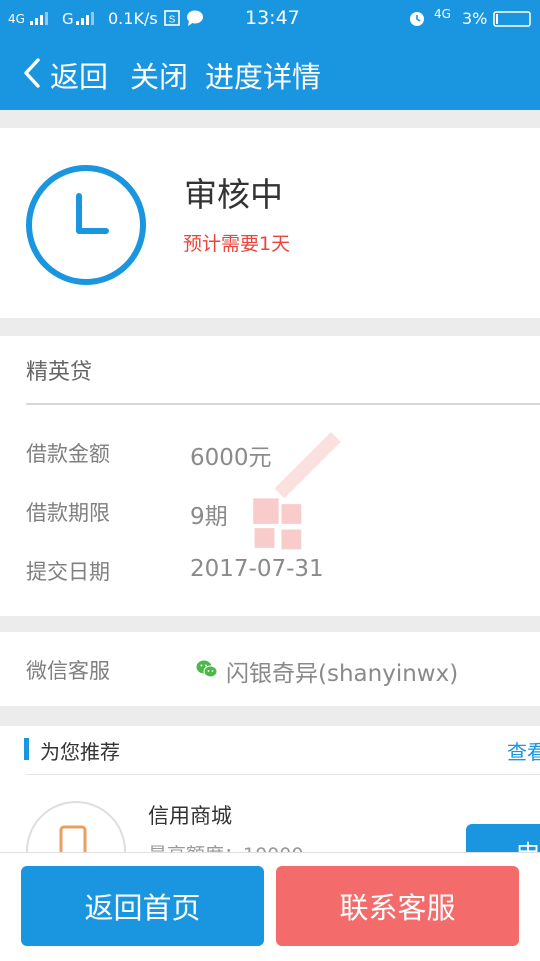  Describe the element at coordinates (417, 19) in the screenshot. I see `alarm-icon` at that location.